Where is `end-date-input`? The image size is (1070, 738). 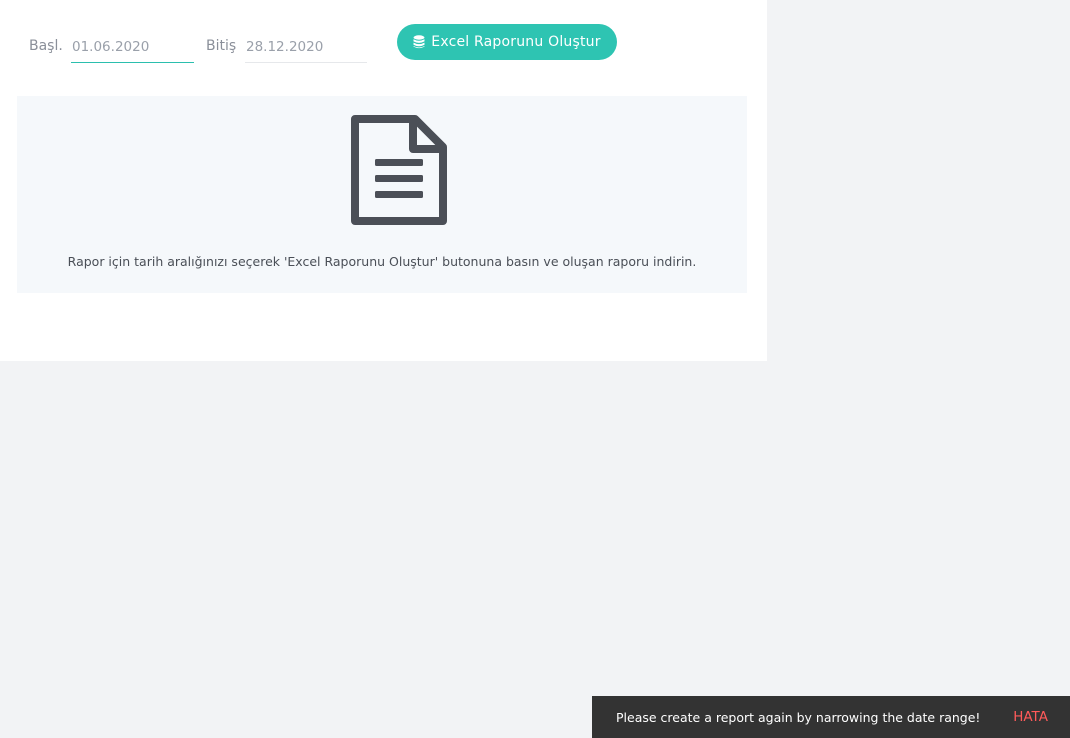
end-date-input is located at coordinates (306, 47).